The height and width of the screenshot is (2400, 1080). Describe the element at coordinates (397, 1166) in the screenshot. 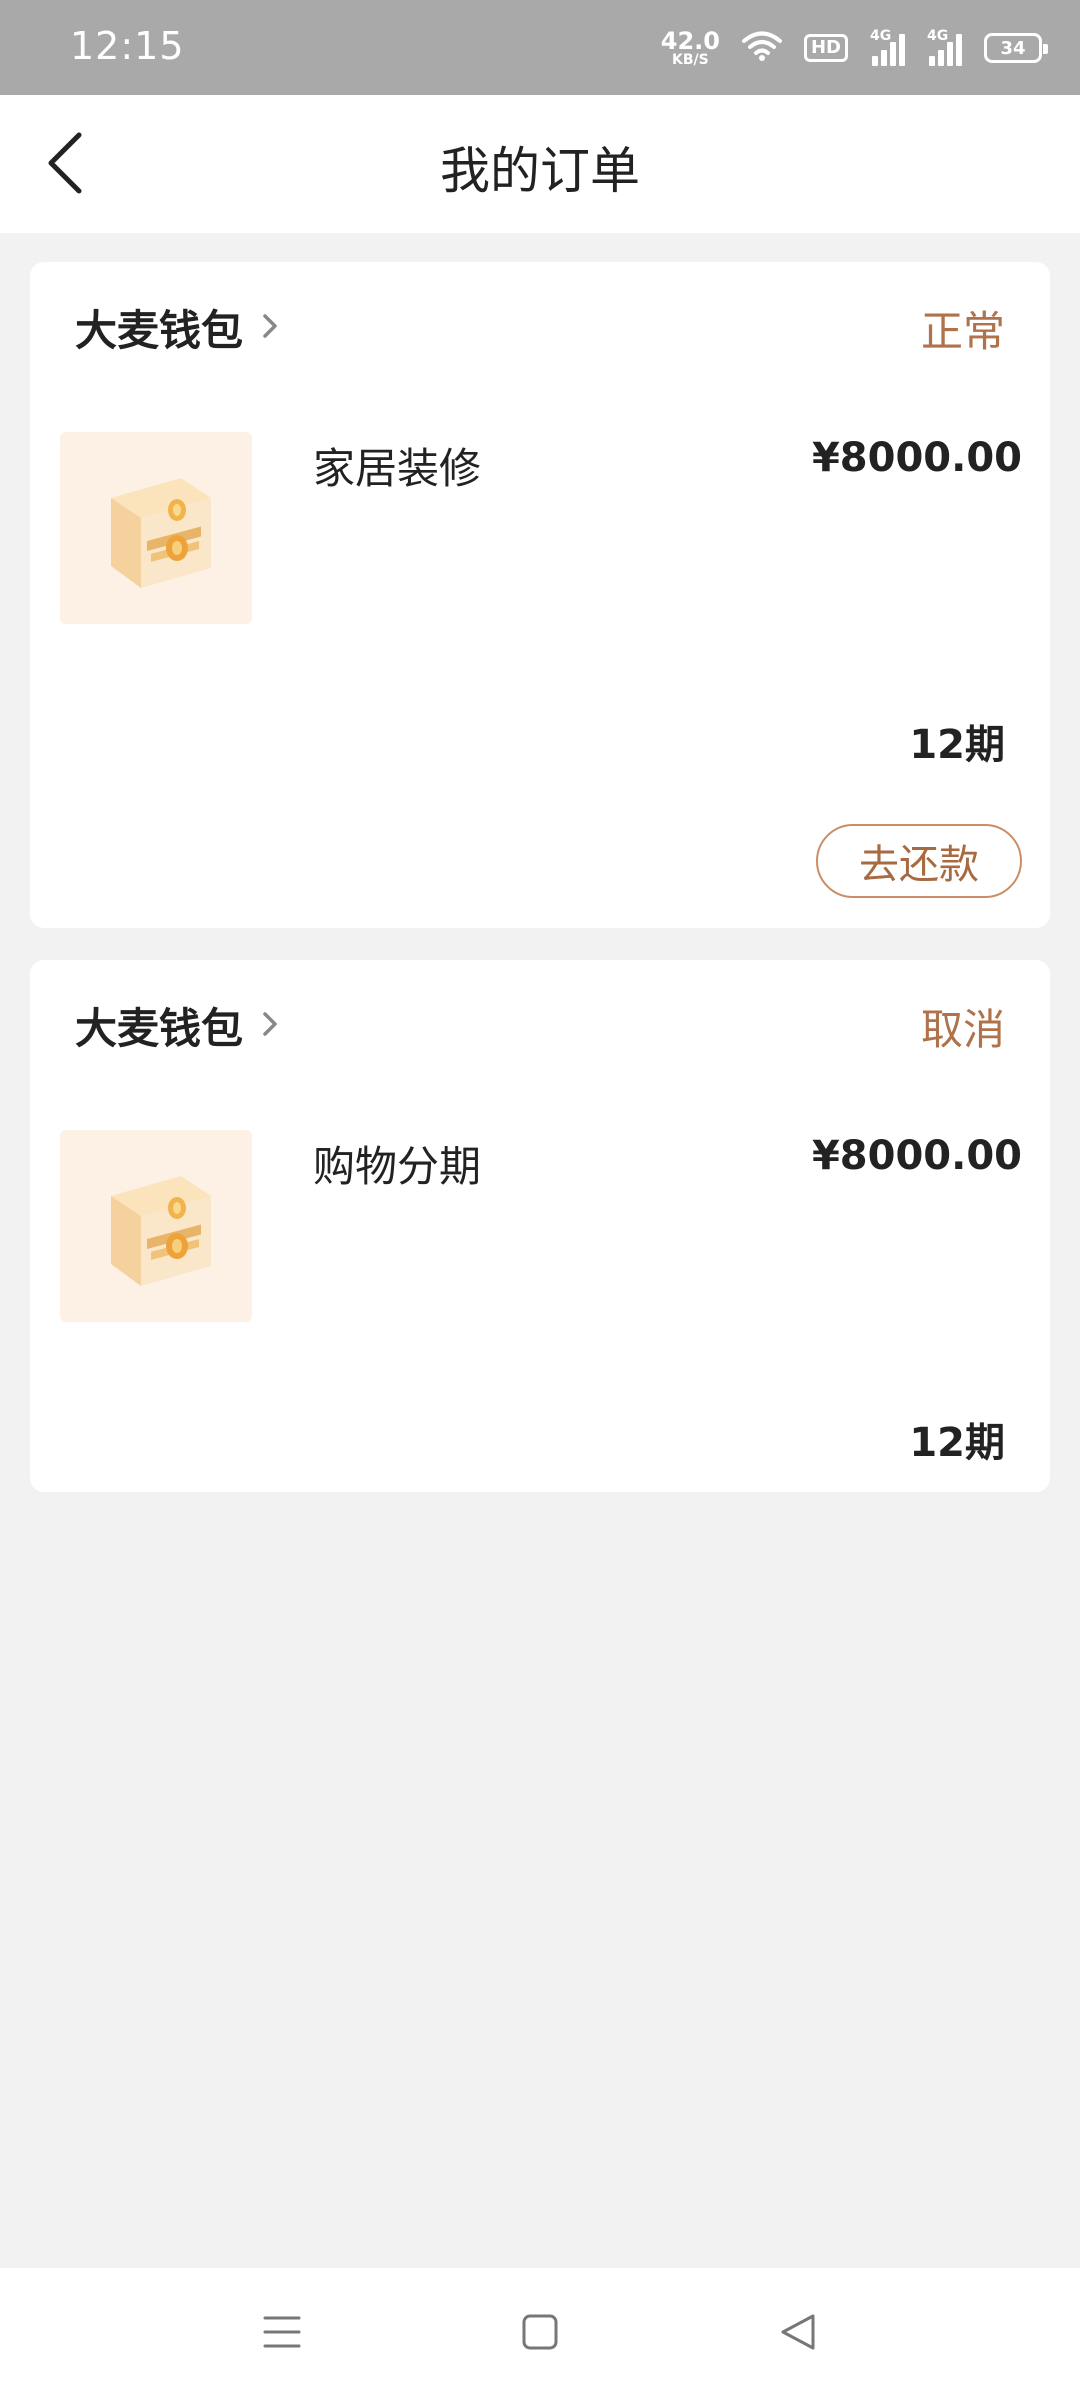

I see `product-name: 购物分期` at that location.